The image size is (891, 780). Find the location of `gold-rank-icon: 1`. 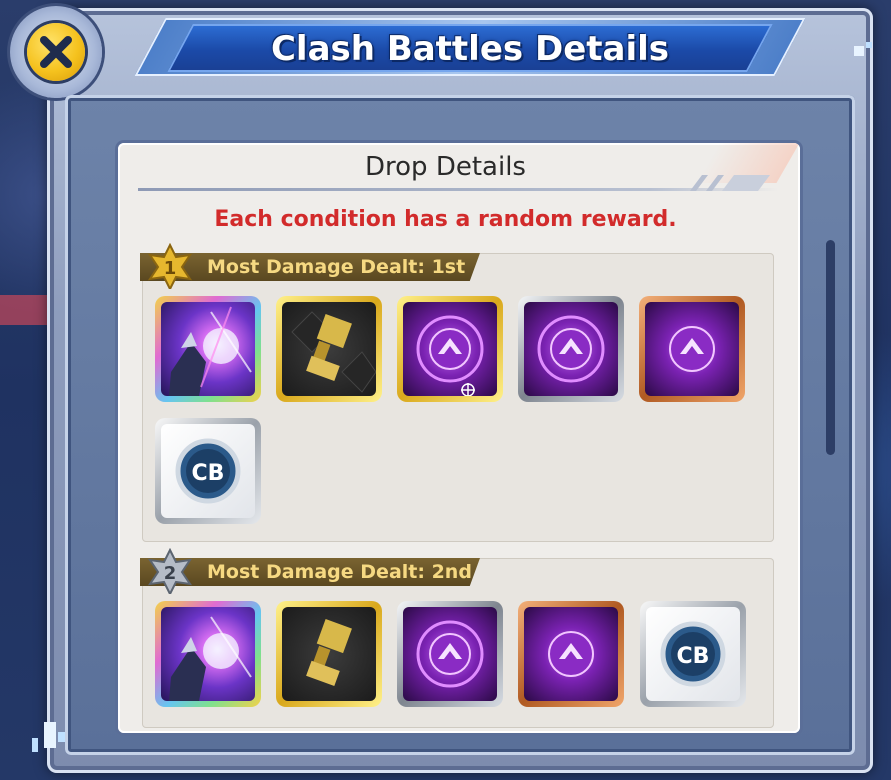

gold-rank-icon: 1 is located at coordinates (170, 266).